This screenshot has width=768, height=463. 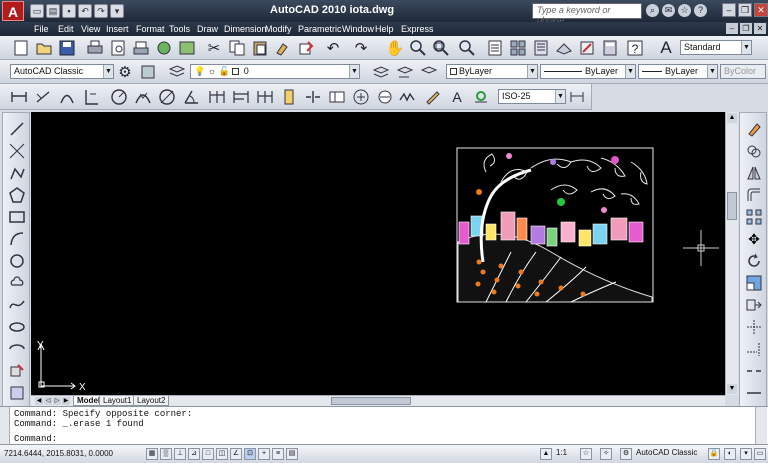 I want to click on menu-modify: Modify, so click(x=278, y=29).